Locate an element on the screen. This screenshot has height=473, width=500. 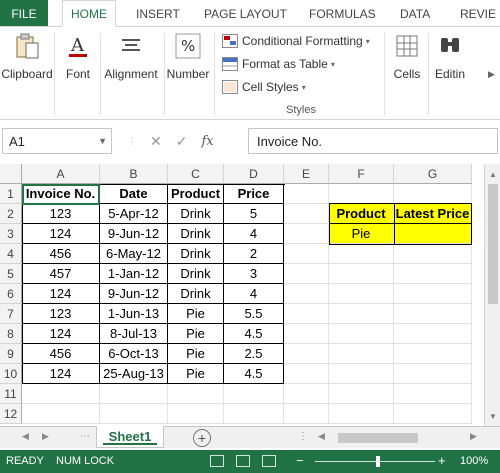
cell-a11 is located at coordinates (61, 394).